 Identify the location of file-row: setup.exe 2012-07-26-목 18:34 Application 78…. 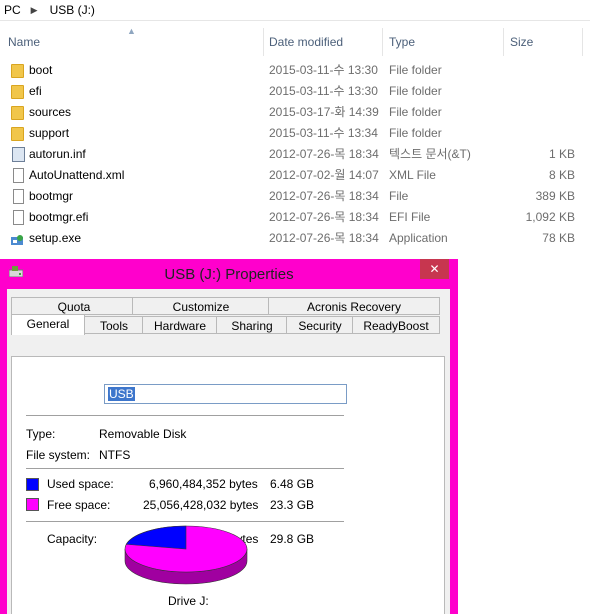
(295, 238).